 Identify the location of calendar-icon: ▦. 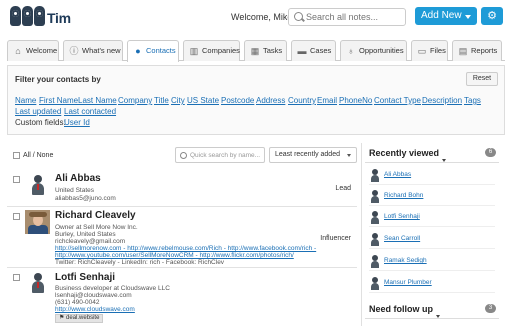
(255, 51).